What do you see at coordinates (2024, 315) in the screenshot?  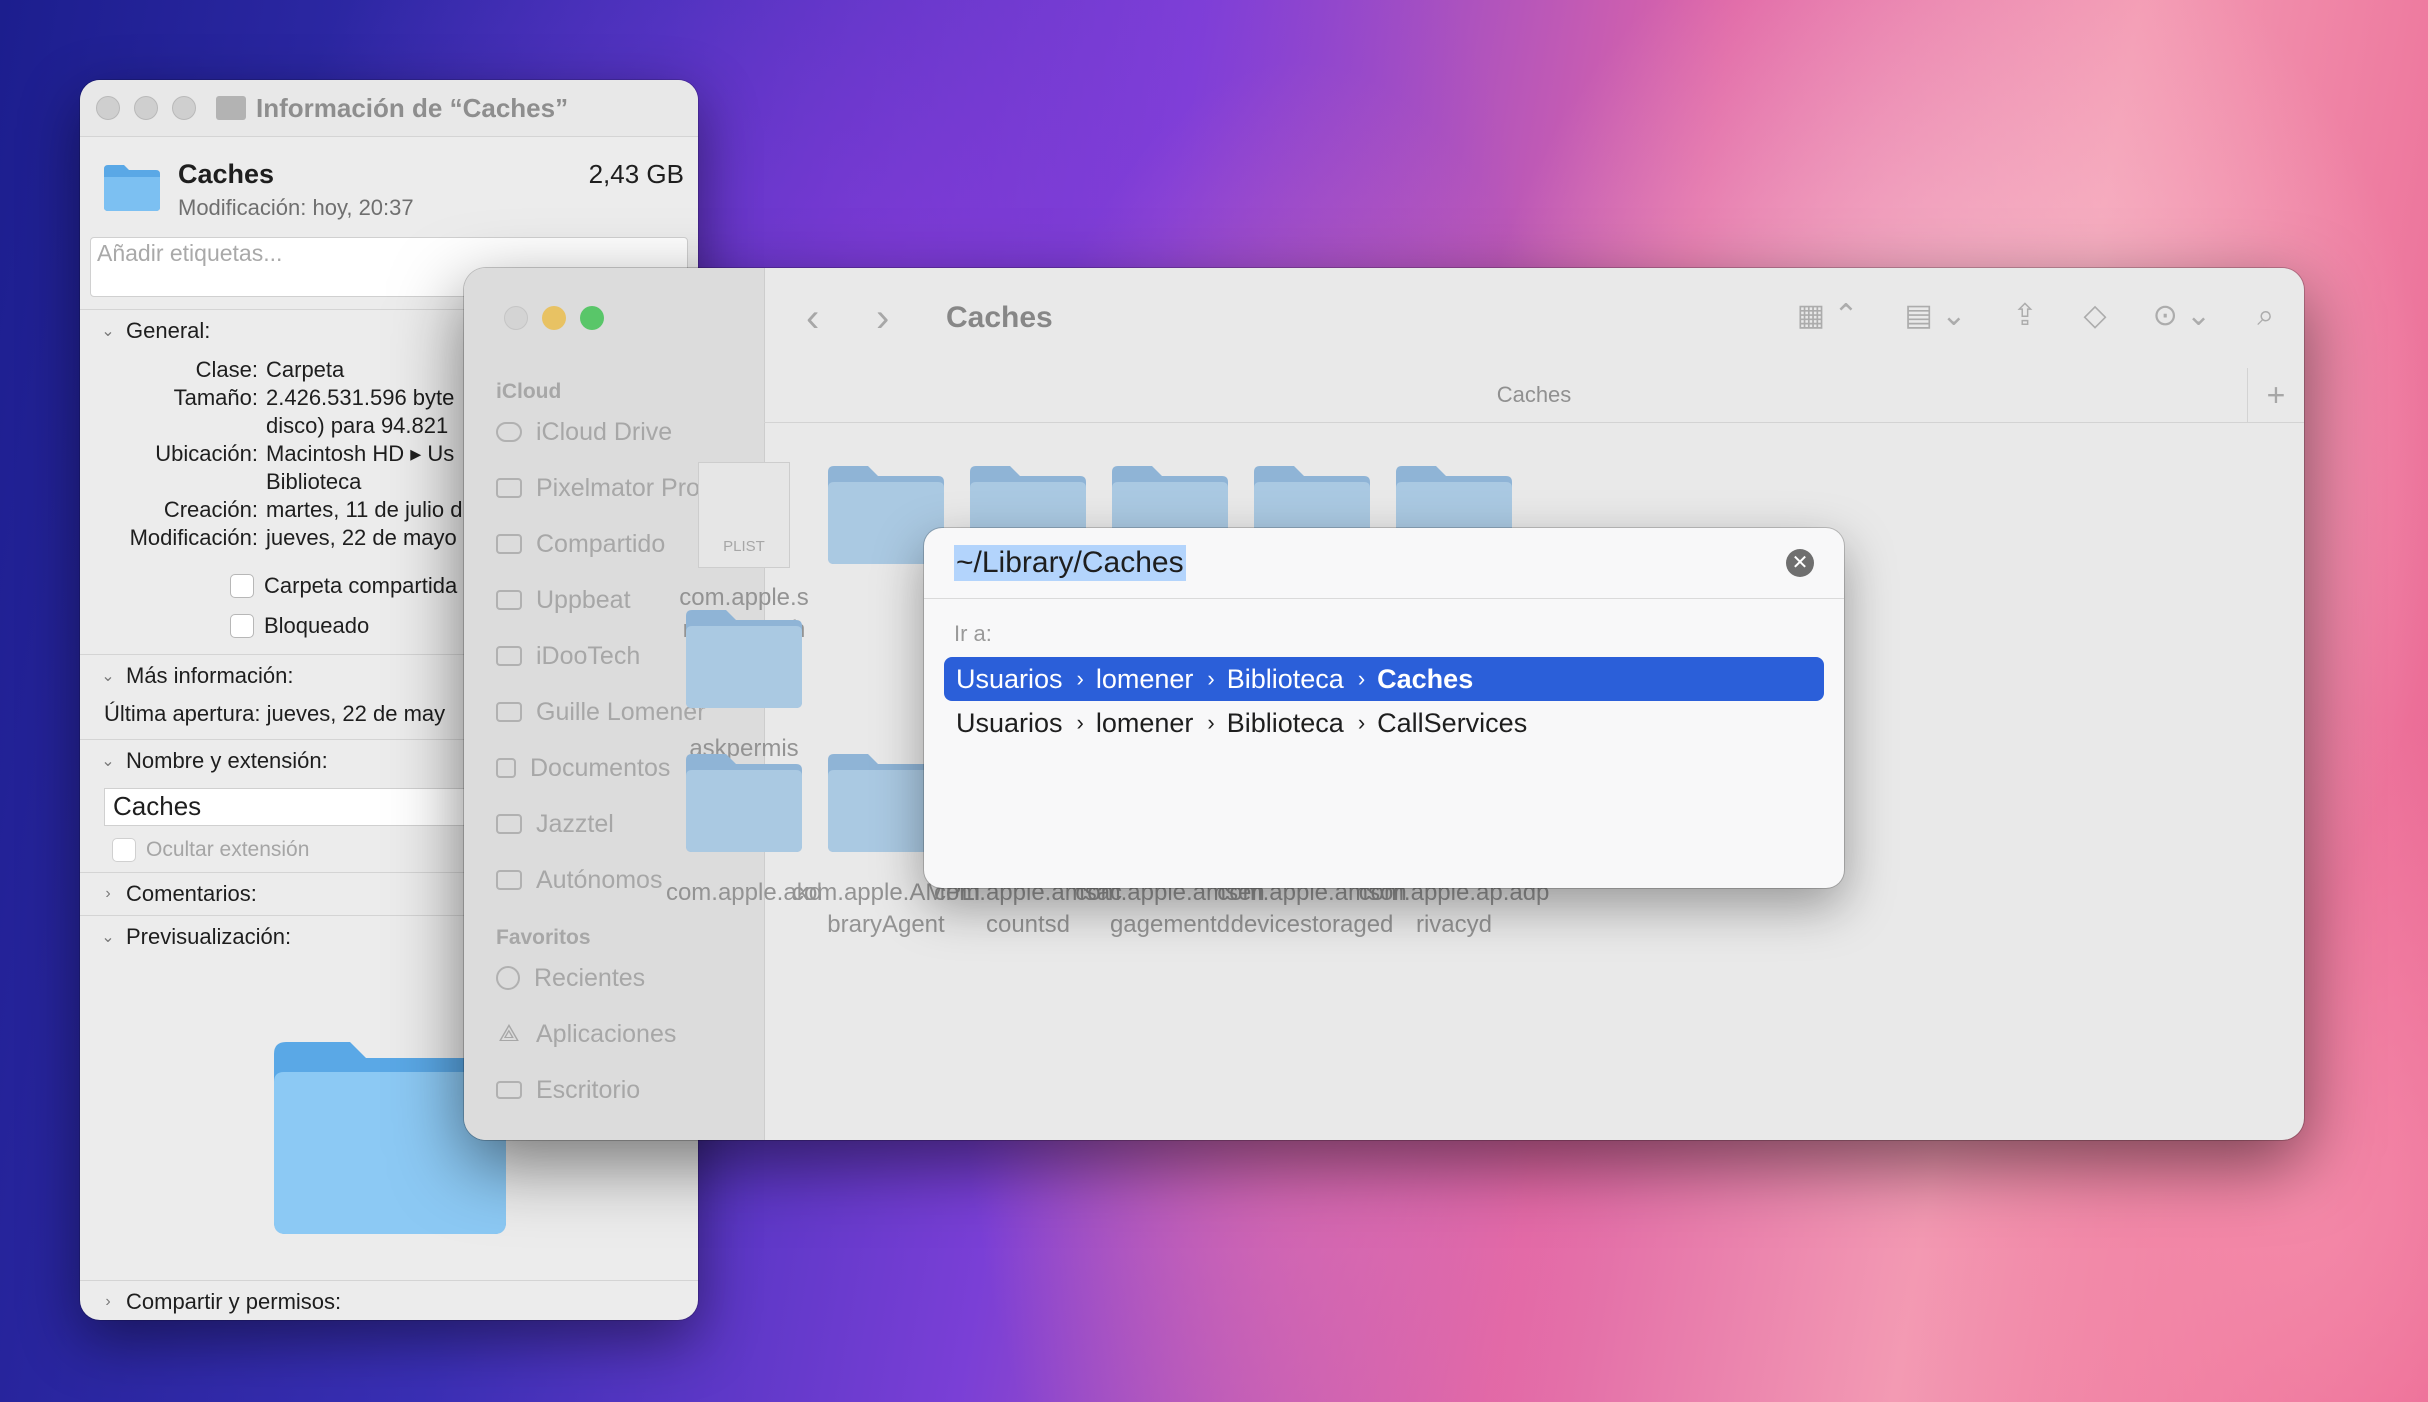 I see `share-icon: ⇪` at bounding box center [2024, 315].